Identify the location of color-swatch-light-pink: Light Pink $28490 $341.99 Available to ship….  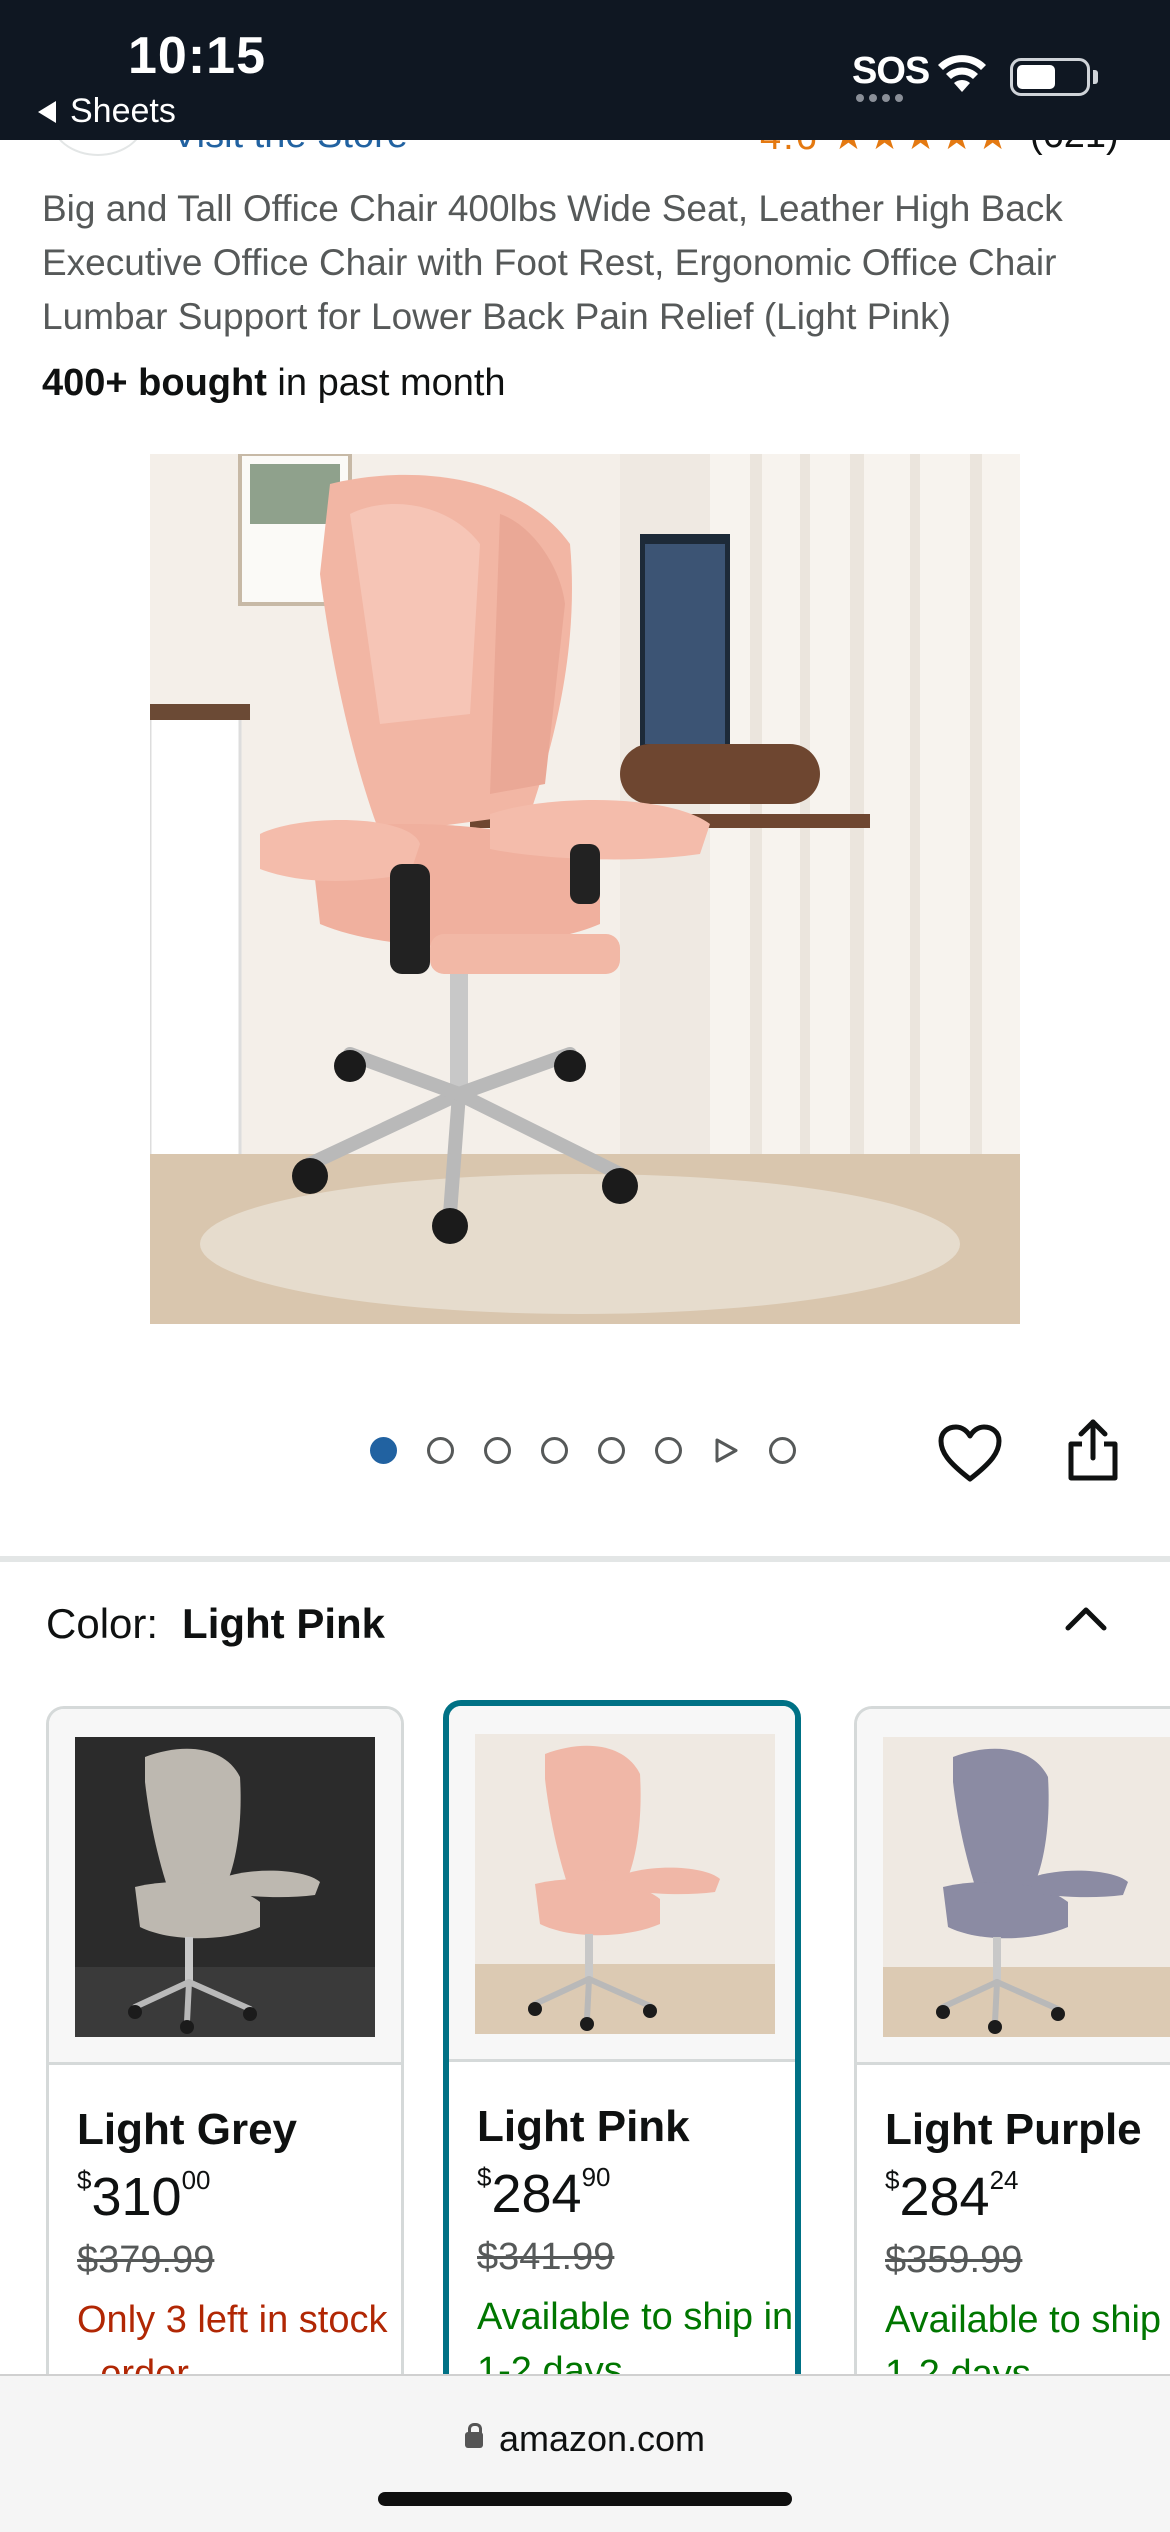
(622, 2039).